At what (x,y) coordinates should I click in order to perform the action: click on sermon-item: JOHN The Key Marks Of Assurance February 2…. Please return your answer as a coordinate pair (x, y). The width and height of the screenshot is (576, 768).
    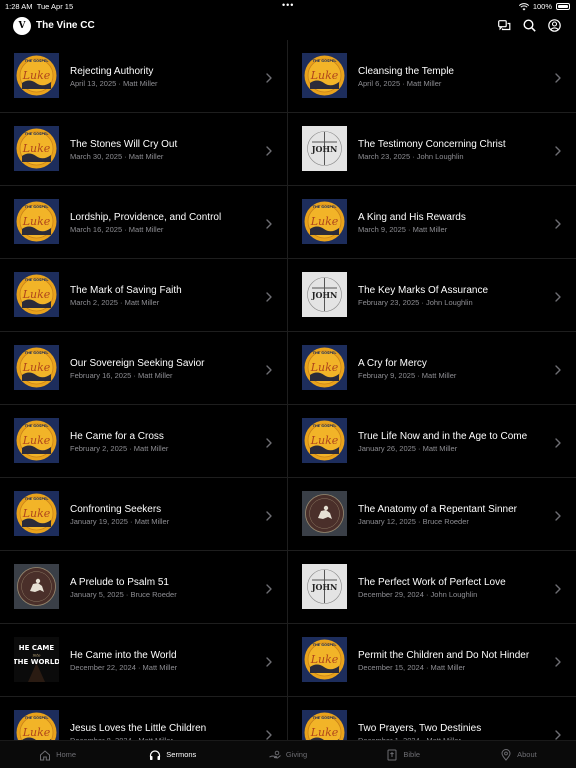
    Looking at the image, I should click on (432, 295).